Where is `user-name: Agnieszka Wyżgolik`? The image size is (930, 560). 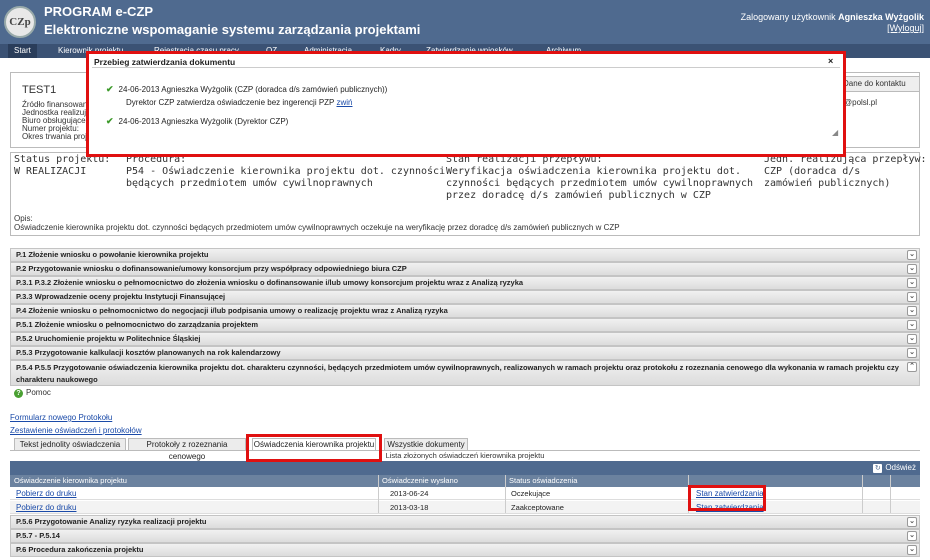
user-name: Agnieszka Wyżgolik is located at coordinates (881, 17).